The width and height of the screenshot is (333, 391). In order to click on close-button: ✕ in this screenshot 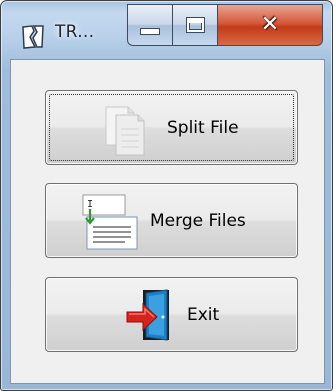, I will do `click(270, 25)`.